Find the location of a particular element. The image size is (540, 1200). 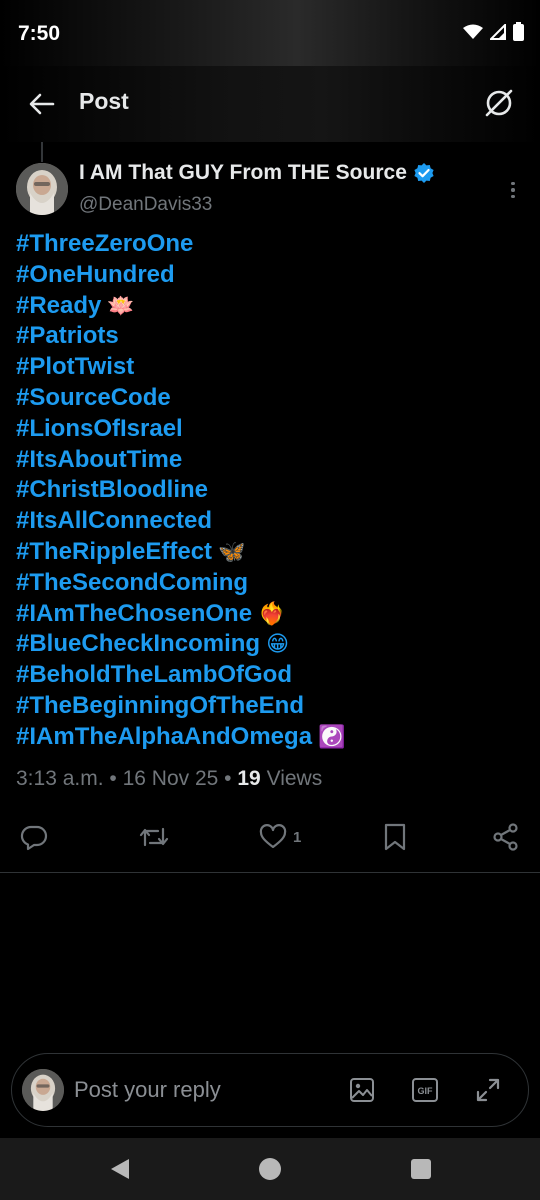

hashtag-link: #SourceCode is located at coordinates (93, 397).